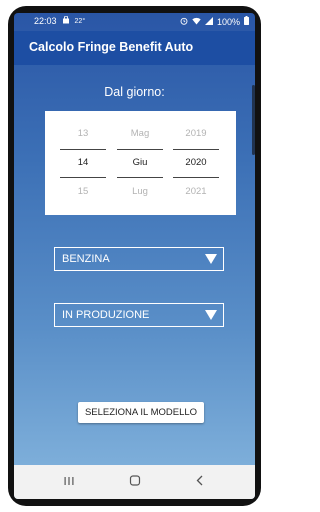 The height and width of the screenshot is (512, 320). Describe the element at coordinates (208, 21) in the screenshot. I see `signal-icon` at that location.